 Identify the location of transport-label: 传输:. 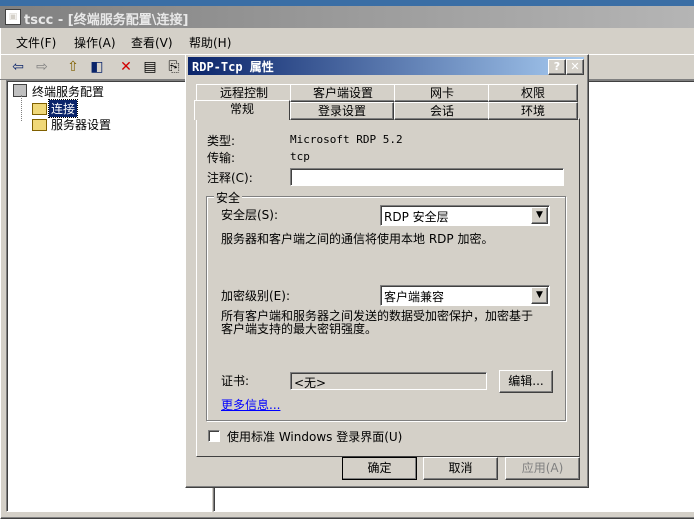
(221, 158).